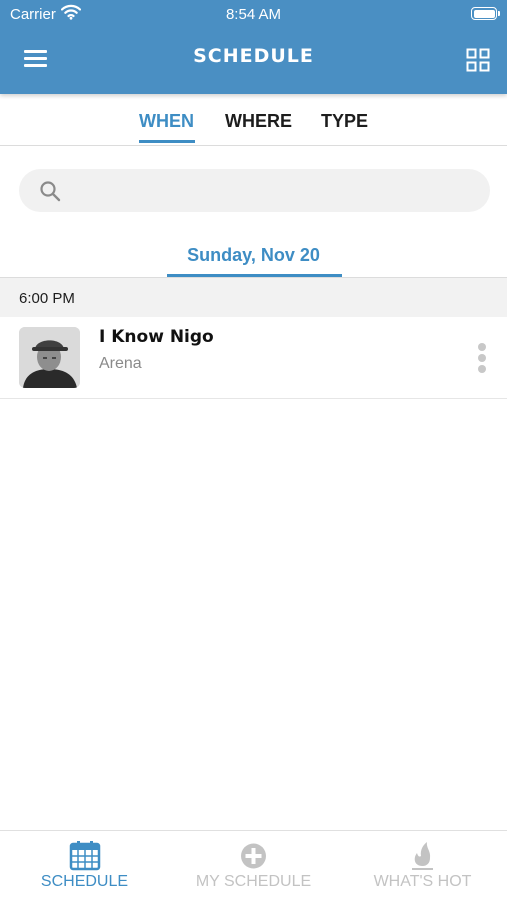  What do you see at coordinates (482, 358) in the screenshot?
I see `more-options-icon` at bounding box center [482, 358].